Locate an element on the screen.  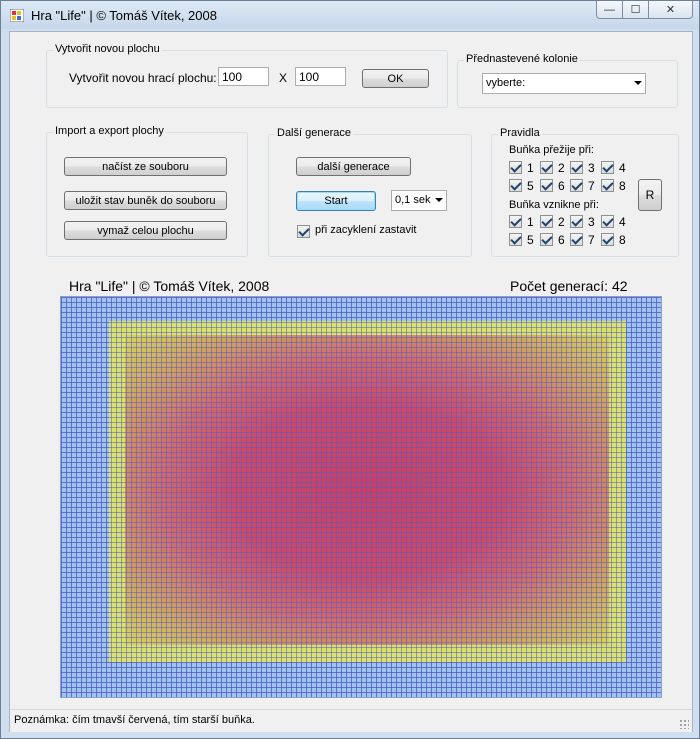
rules-legend: Pravidla is located at coordinates (520, 133).